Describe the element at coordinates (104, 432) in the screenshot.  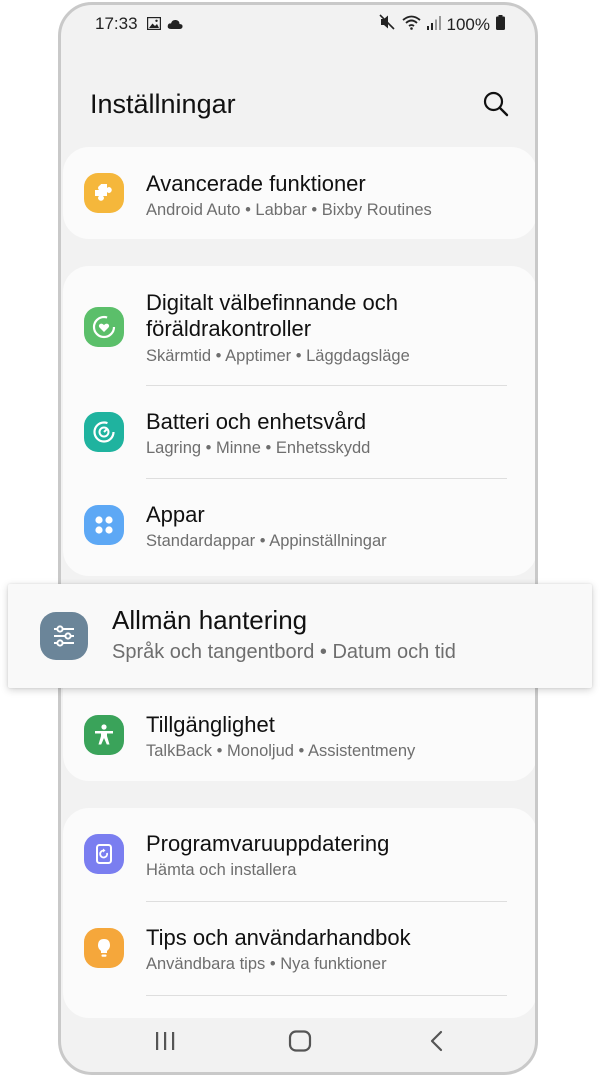
I see `device-care-icon` at that location.